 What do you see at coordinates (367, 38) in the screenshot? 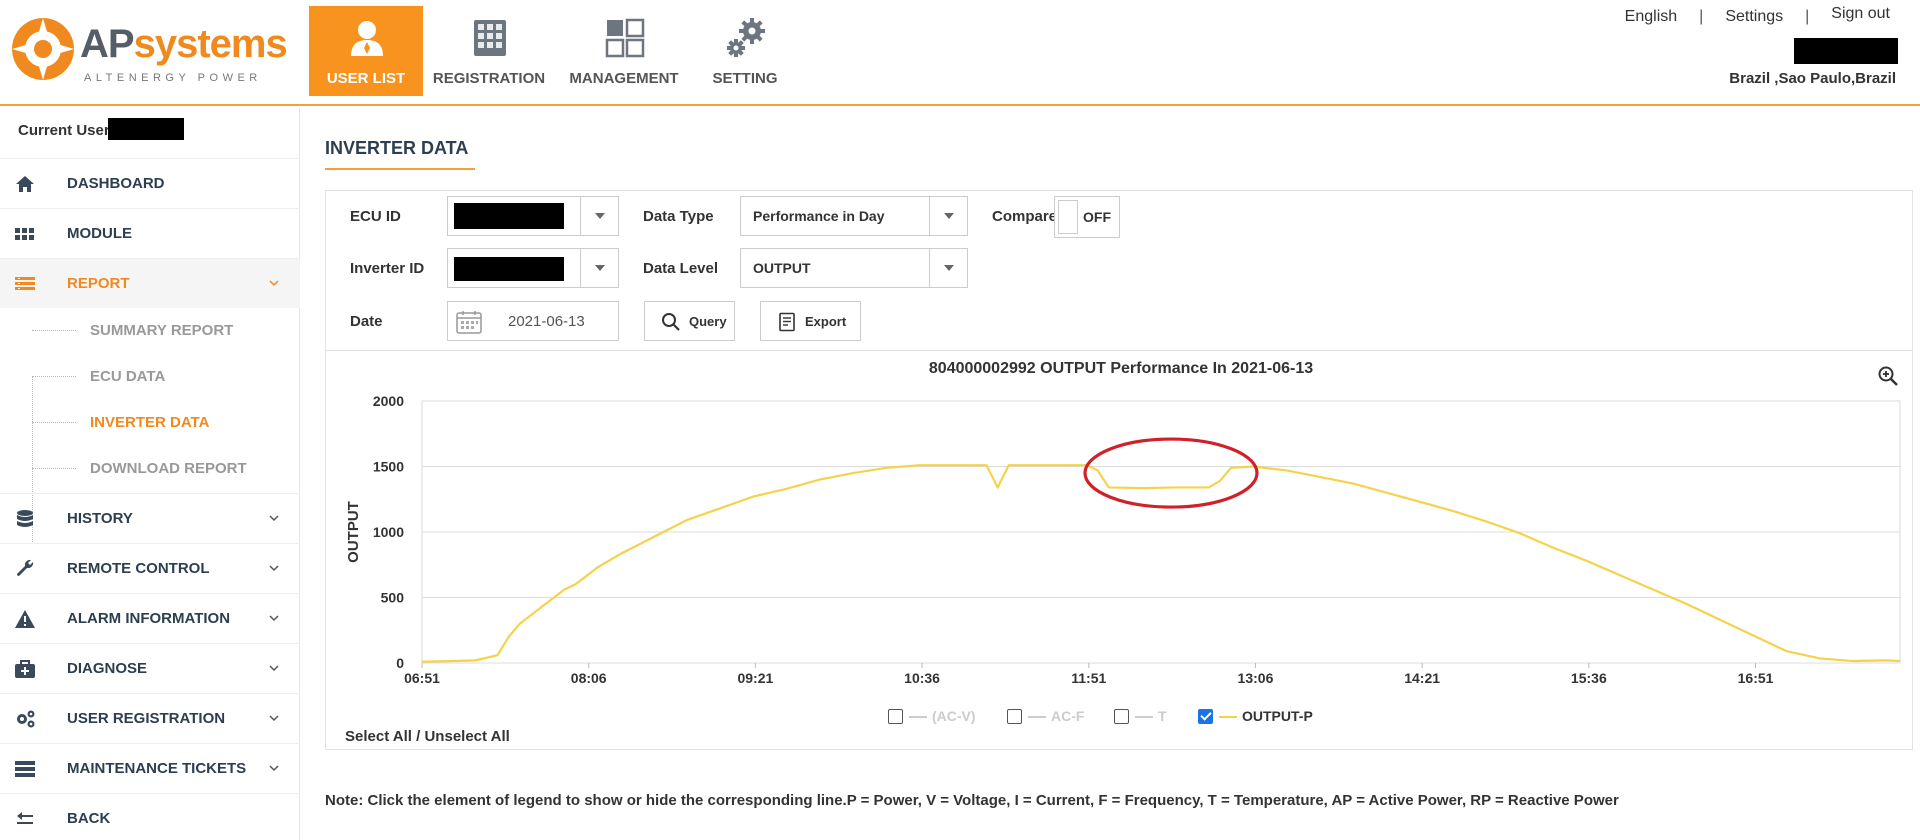
I see `user-icon` at bounding box center [367, 38].